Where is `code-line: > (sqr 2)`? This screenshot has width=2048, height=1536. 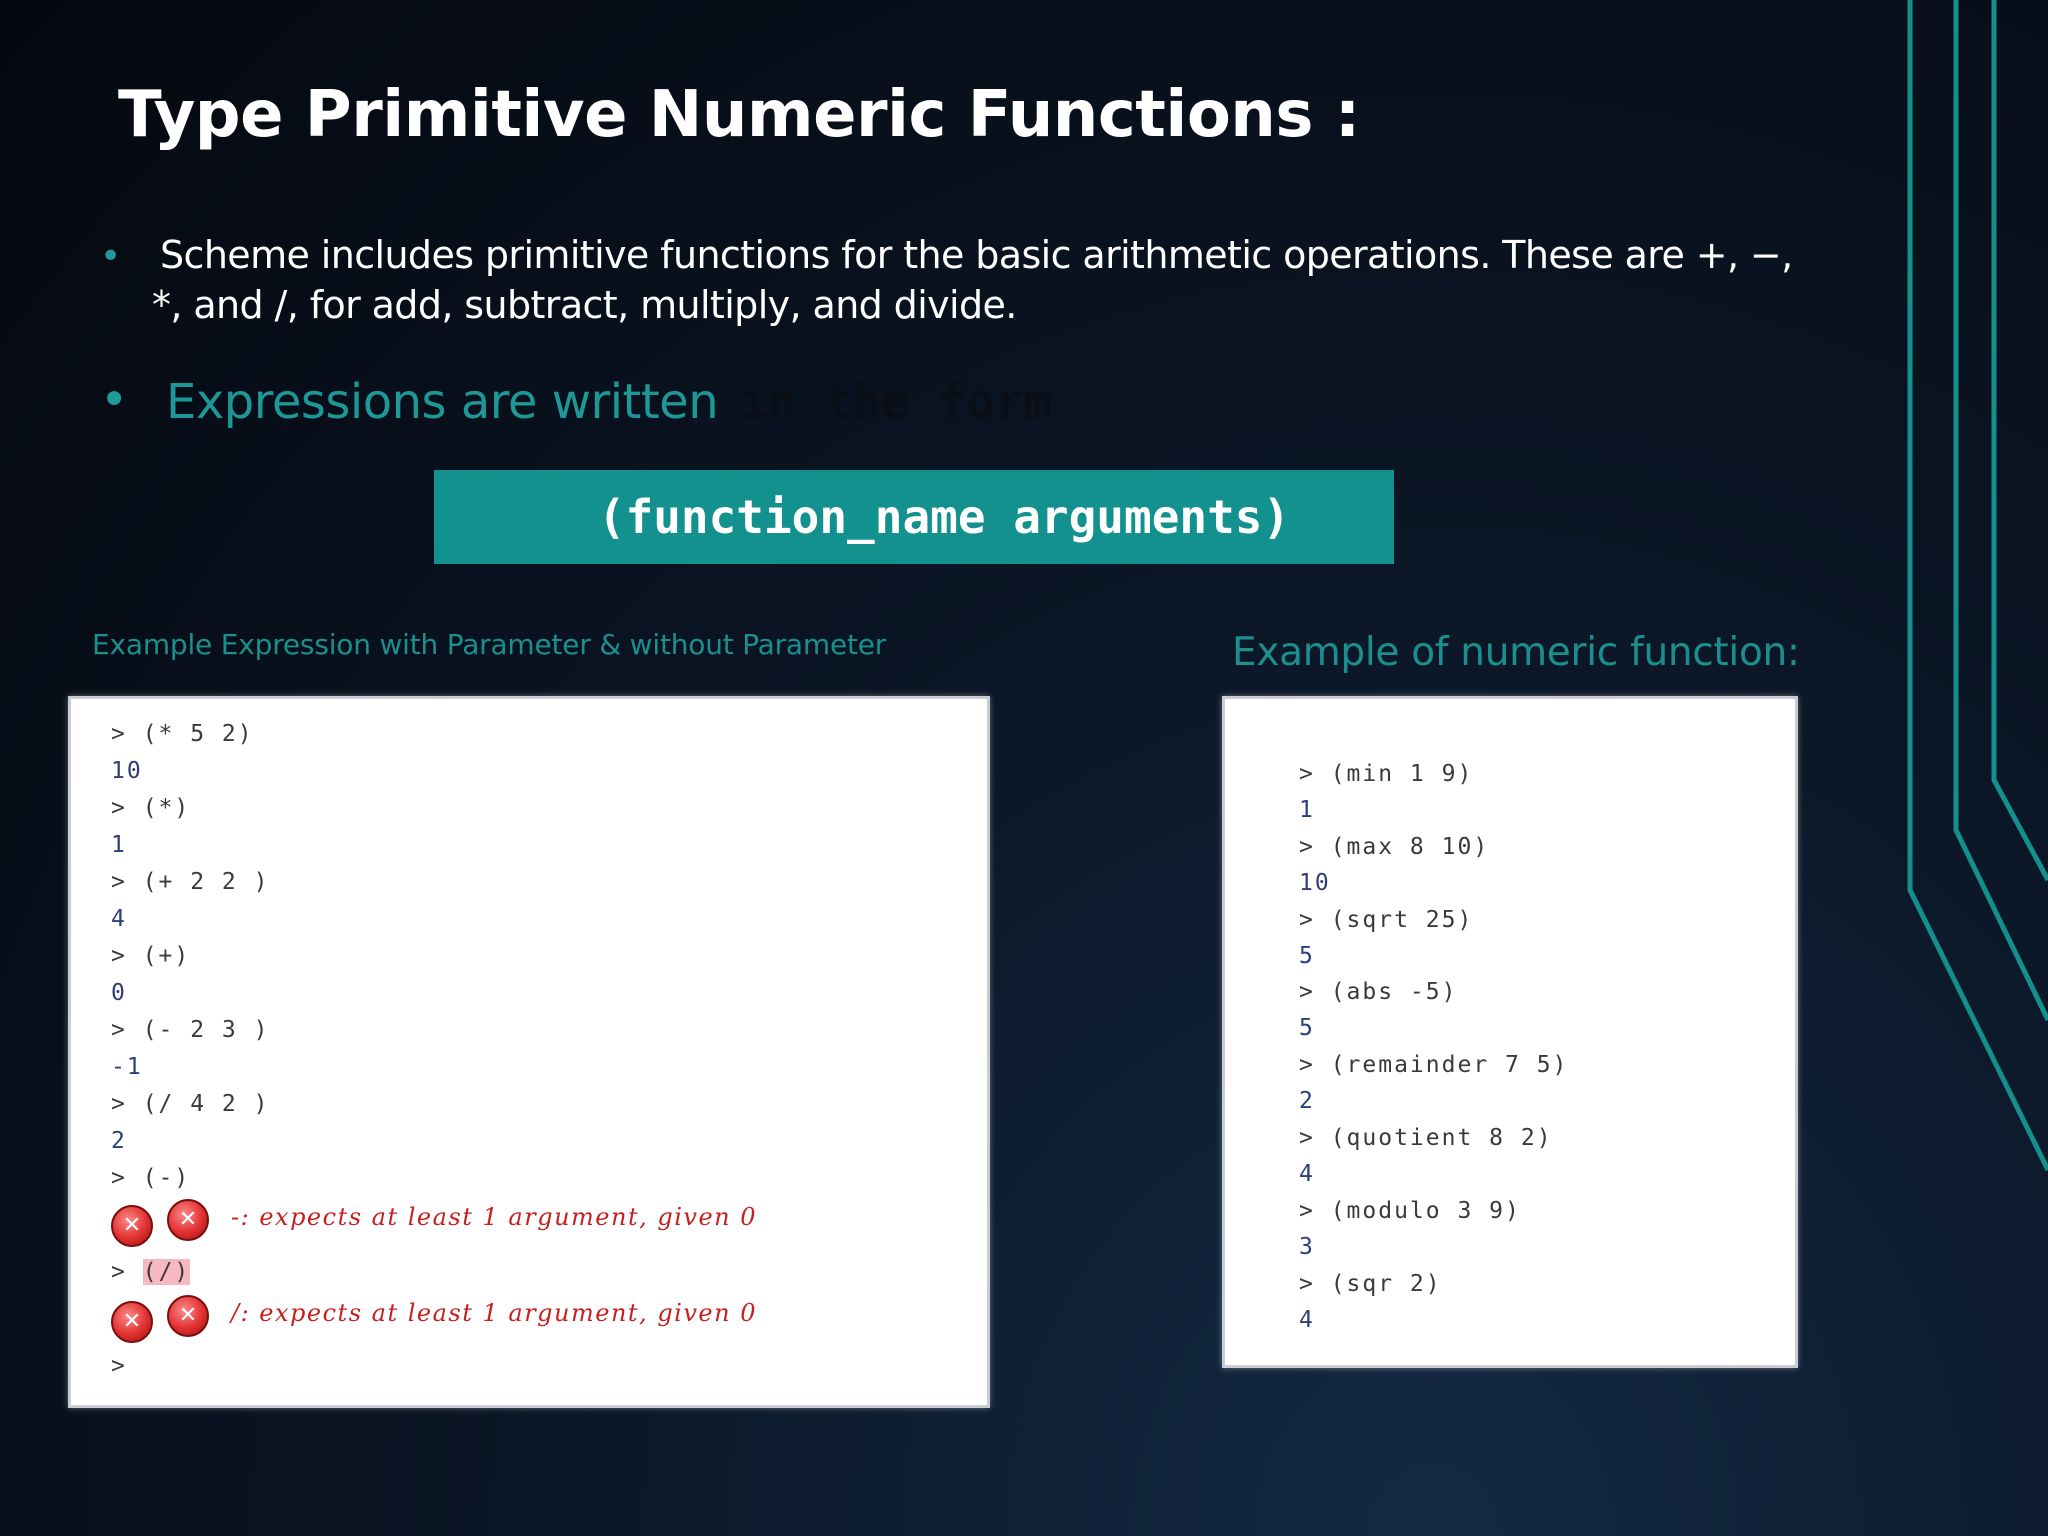
code-line: > (sqr 2) is located at coordinates (1370, 1284).